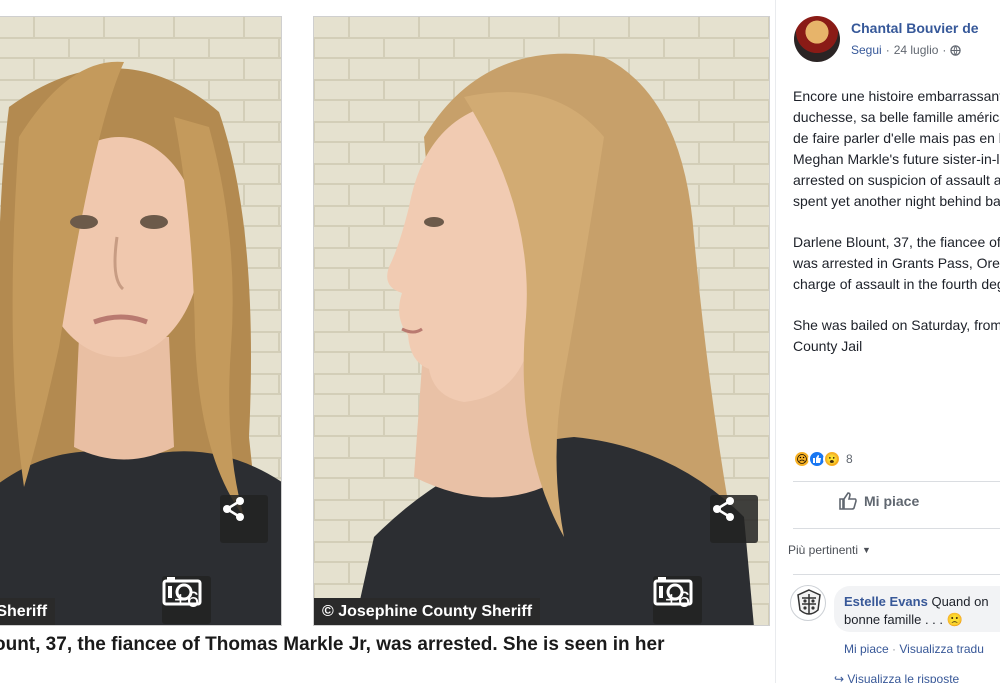 Image resolution: width=1000 pixels, height=683 pixels. I want to click on caret-down-icon: ▼, so click(866, 550).